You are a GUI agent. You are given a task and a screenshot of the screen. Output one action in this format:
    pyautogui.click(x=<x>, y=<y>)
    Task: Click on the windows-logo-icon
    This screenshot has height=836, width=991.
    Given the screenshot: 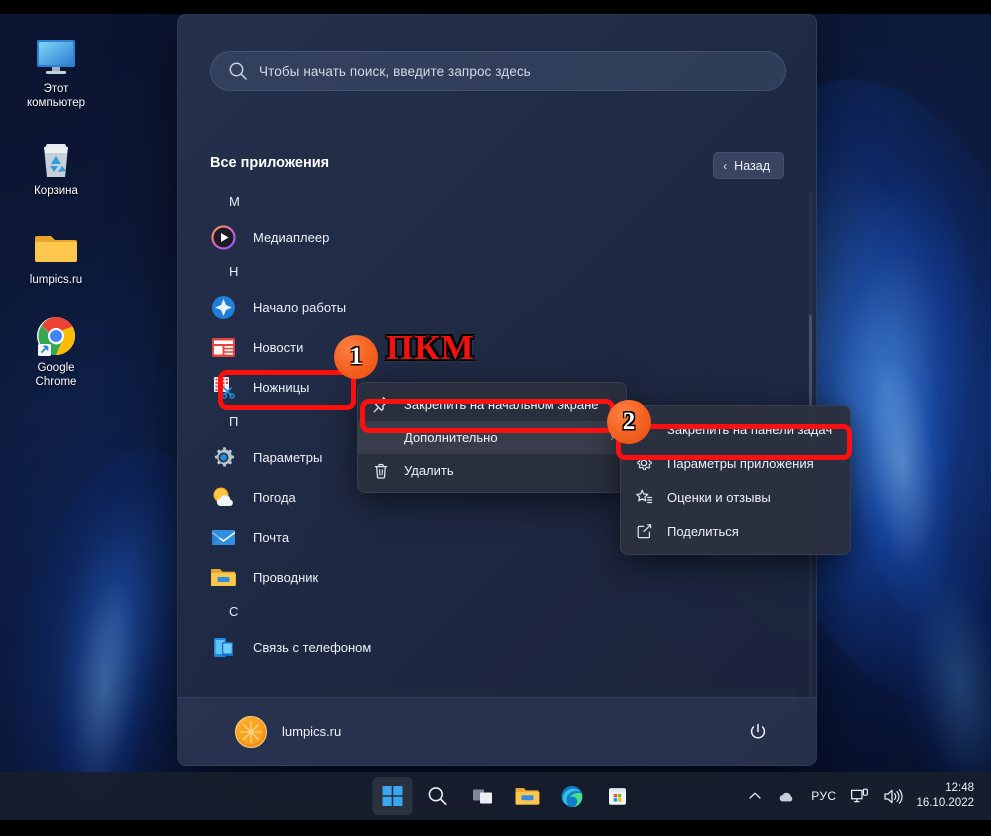 What is the action you would take?
    pyautogui.click(x=392, y=796)
    